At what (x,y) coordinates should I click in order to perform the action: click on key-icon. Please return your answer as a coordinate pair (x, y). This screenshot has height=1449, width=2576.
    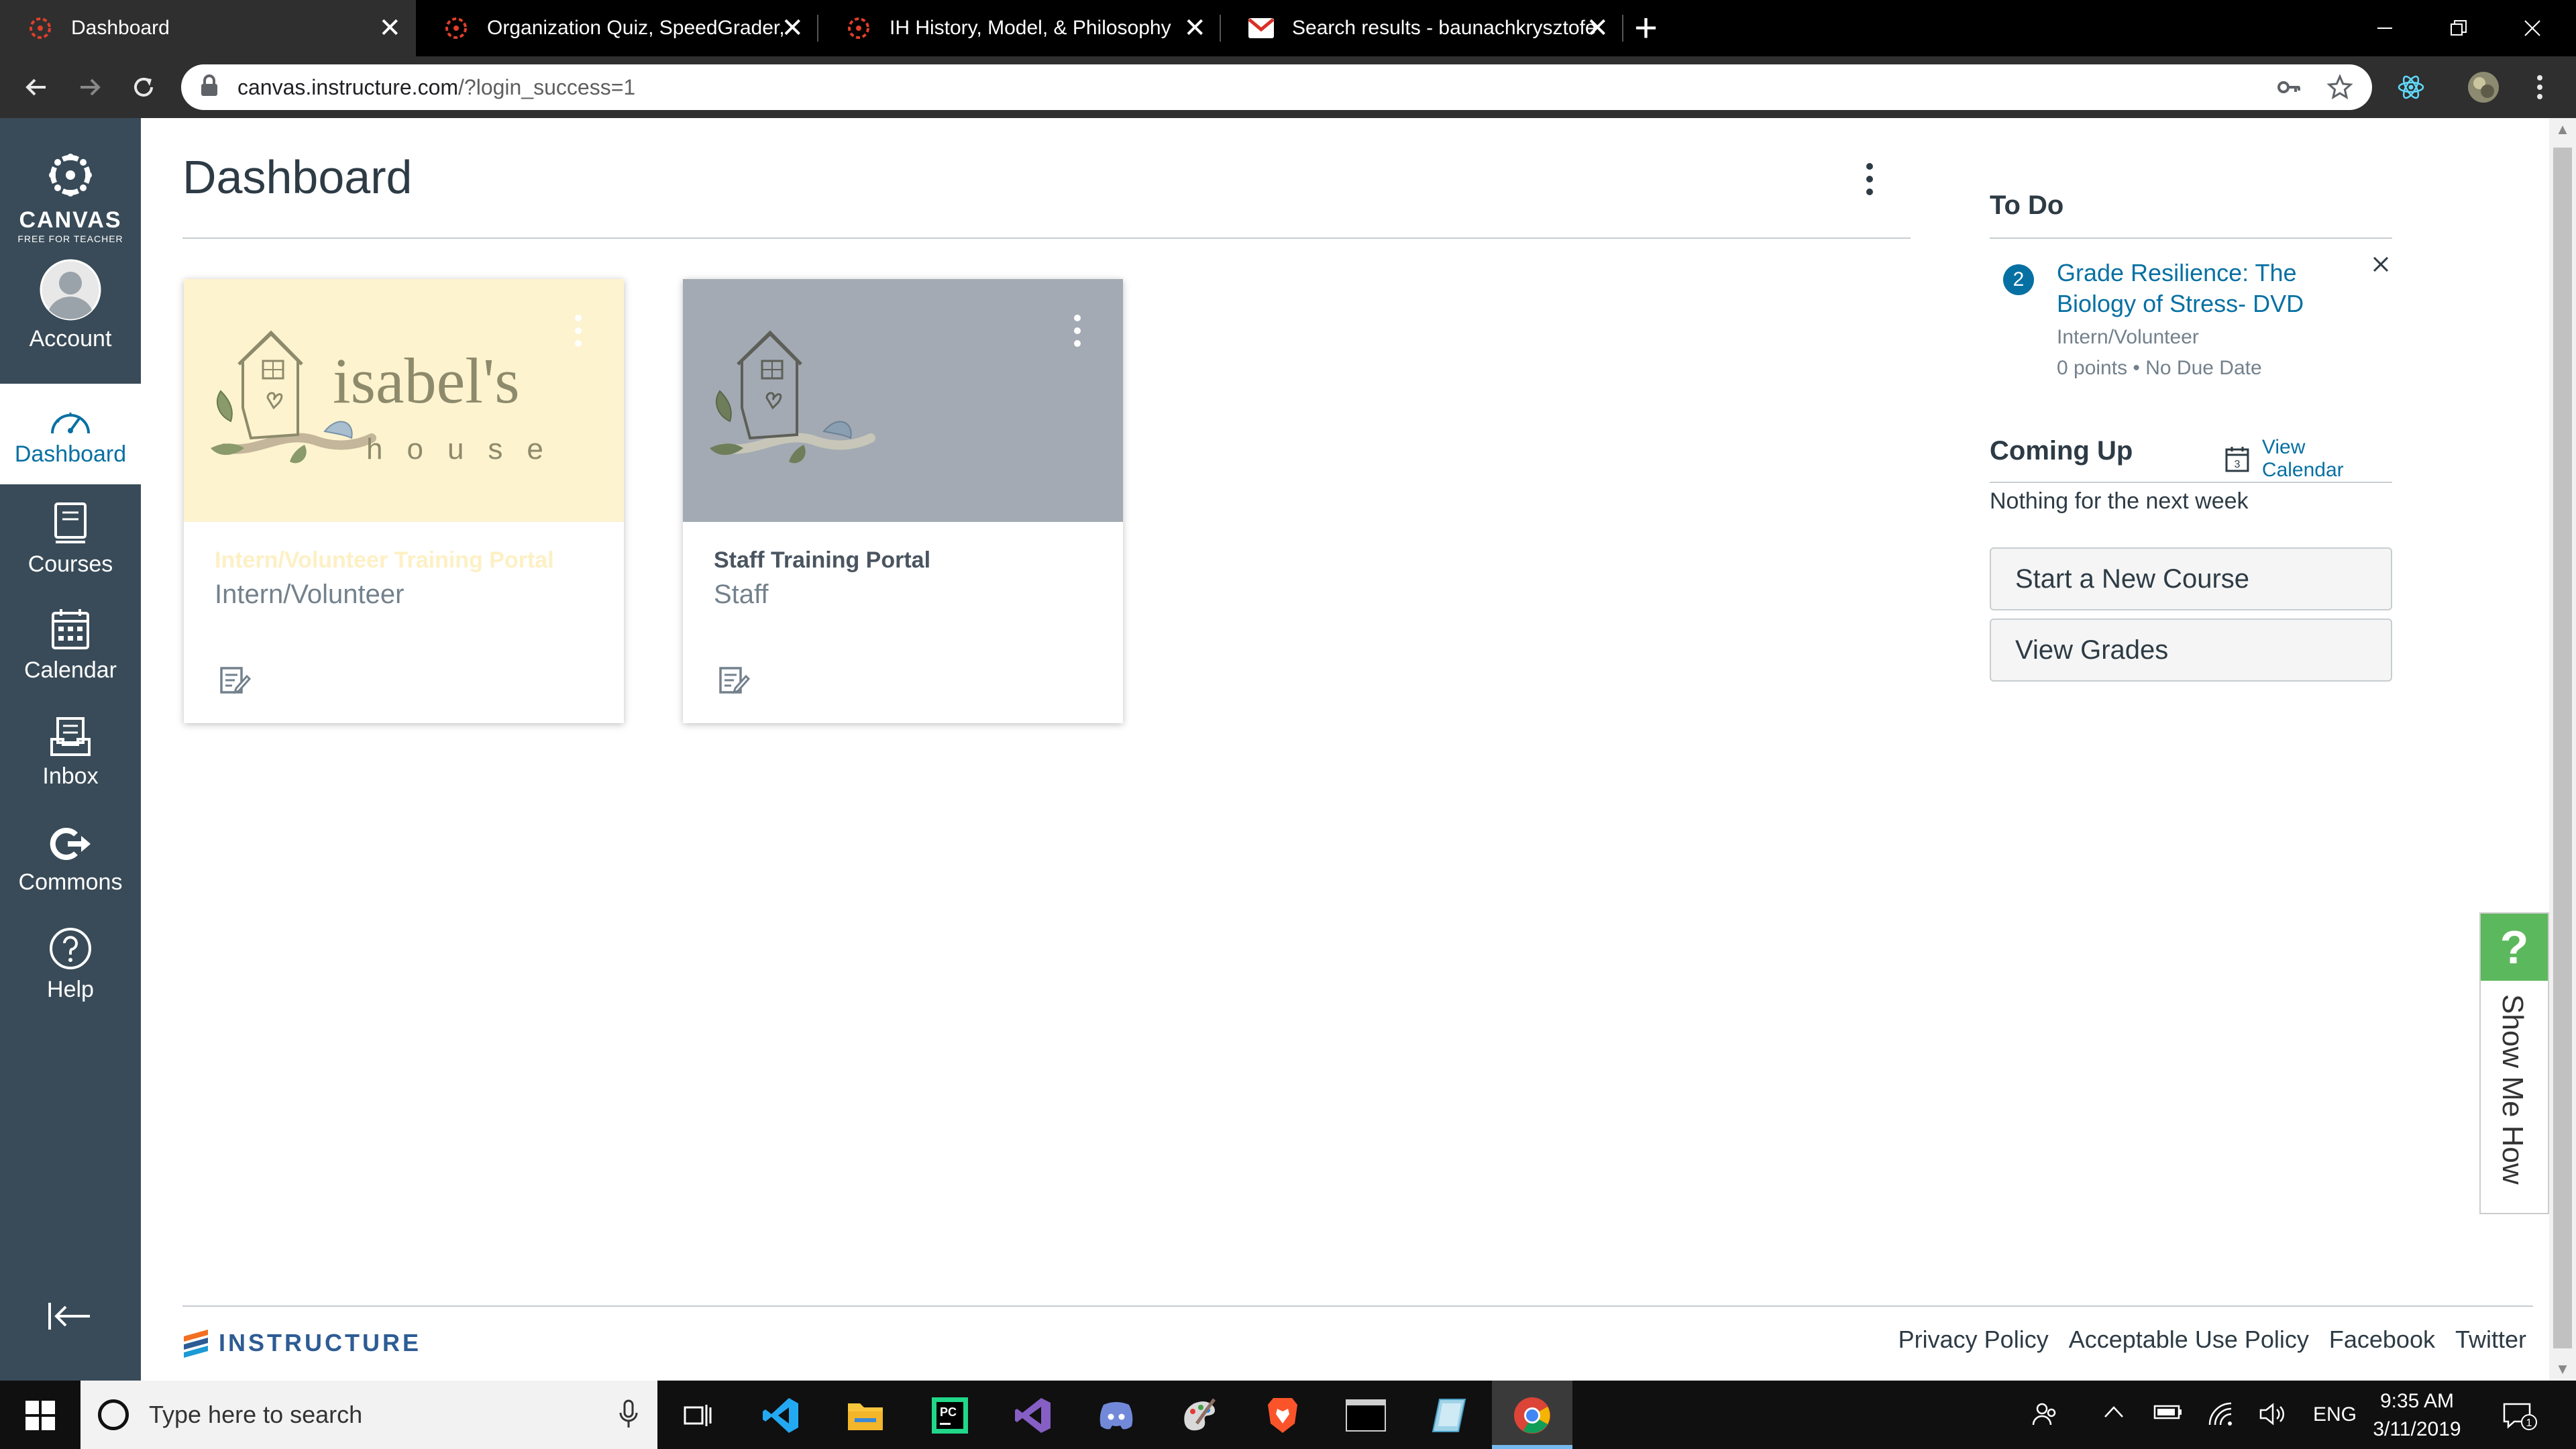
    Looking at the image, I should click on (2288, 90).